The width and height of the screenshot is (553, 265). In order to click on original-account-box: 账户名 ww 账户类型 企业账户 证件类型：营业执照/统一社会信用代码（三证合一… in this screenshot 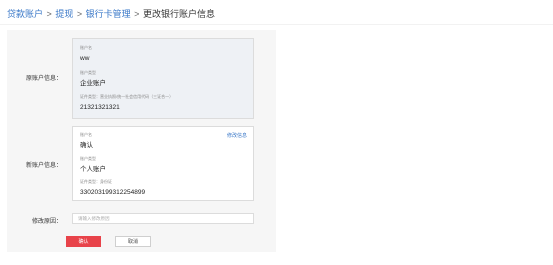, I will do `click(163, 78)`.